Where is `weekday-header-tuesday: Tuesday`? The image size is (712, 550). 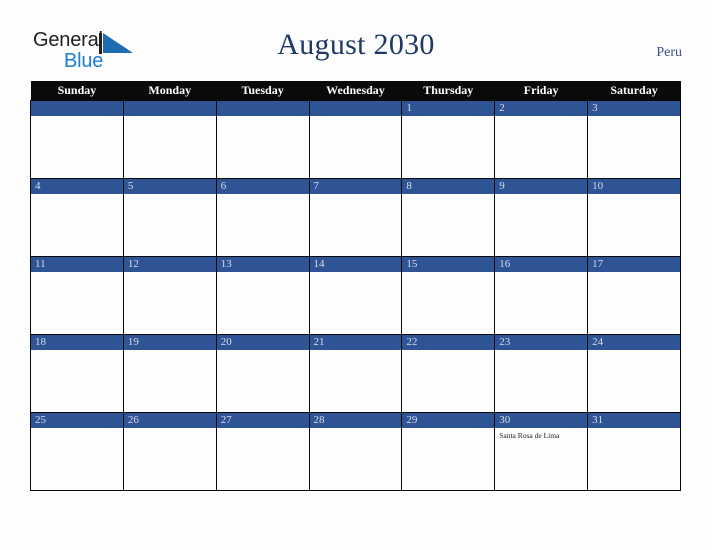
weekday-header-tuesday: Tuesday is located at coordinates (263, 91).